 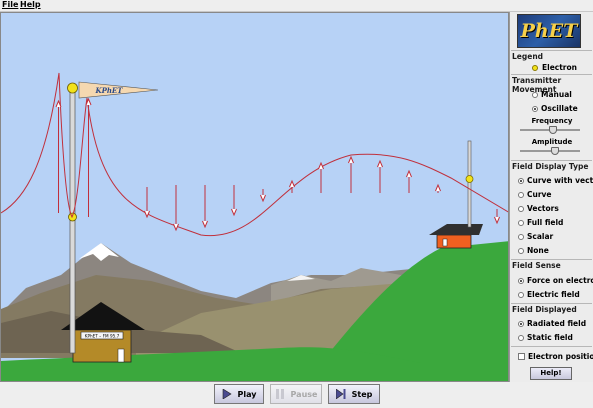 I want to click on radio-static-field: Static field, so click(x=545, y=337).